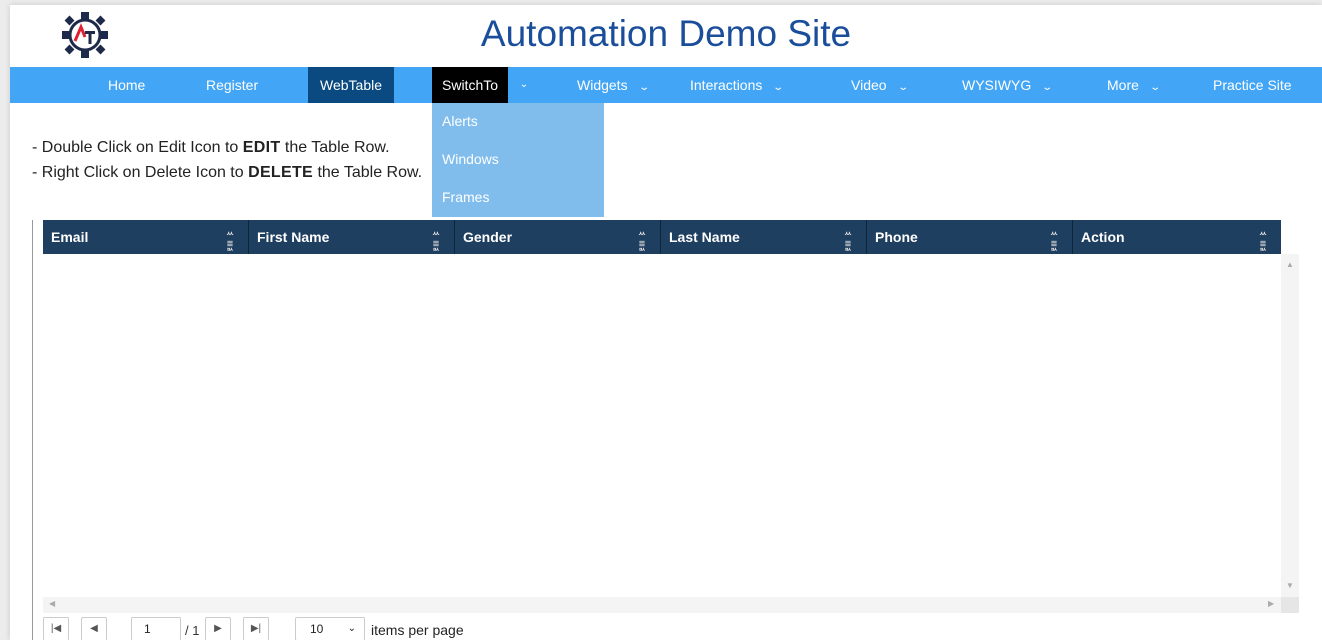 Image resolution: width=1322 pixels, height=640 pixels. Describe the element at coordinates (558, 238) in the screenshot. I see `column-header-gender: Gender ᄊ≣ ᄆᄉ` at that location.